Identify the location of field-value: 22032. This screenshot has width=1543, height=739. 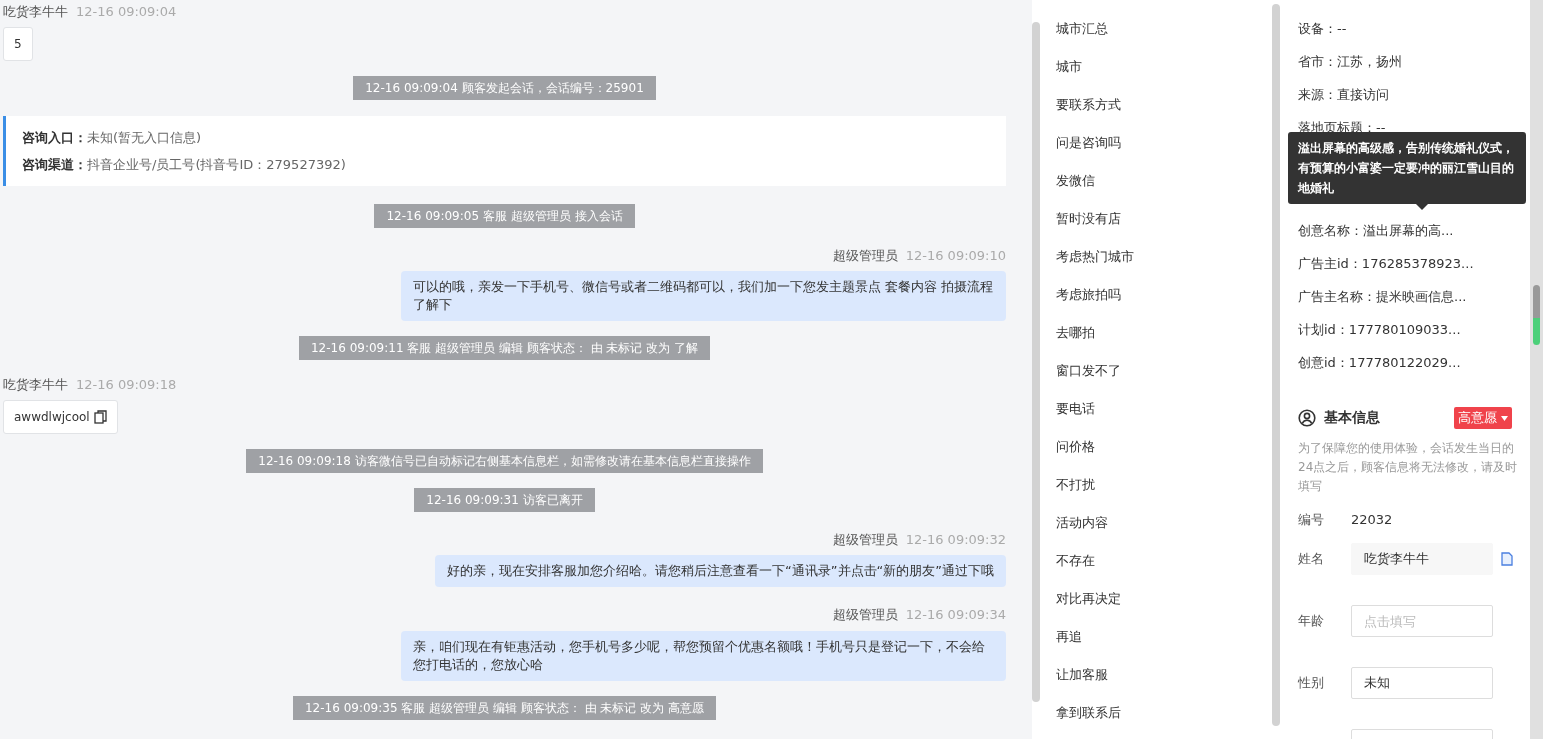
(1372, 519).